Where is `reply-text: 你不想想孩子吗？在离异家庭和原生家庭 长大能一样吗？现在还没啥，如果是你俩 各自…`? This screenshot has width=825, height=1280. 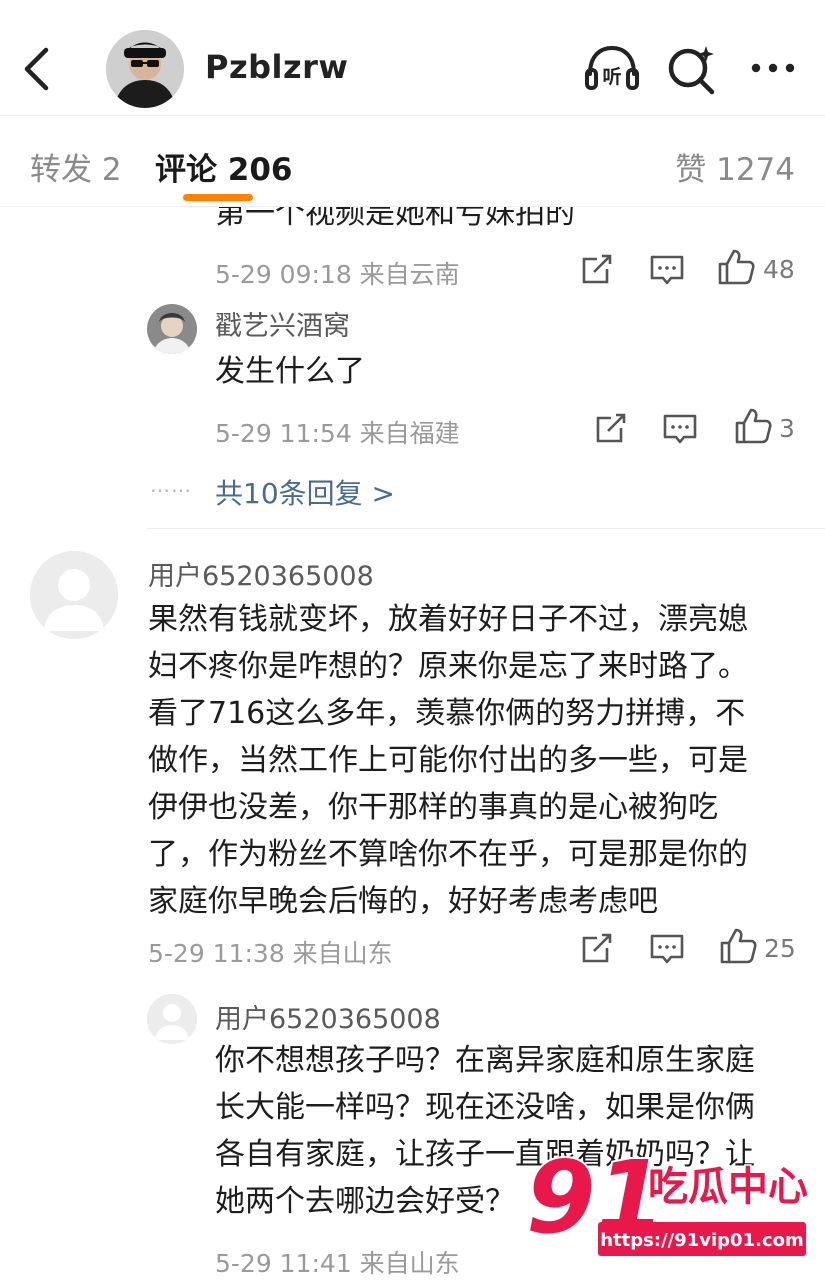 reply-text: 你不想想孩子吗？在离异家庭和原生家庭 长大能一样吗？现在还没啥，如果是你俩 各自… is located at coordinates (515, 1131).